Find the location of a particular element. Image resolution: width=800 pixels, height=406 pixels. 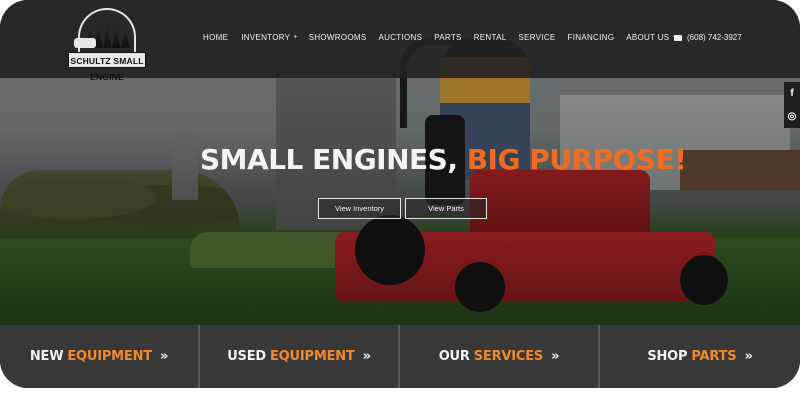

cta-new-equipment: NEW EQUIPMENT » is located at coordinates (100, 356).